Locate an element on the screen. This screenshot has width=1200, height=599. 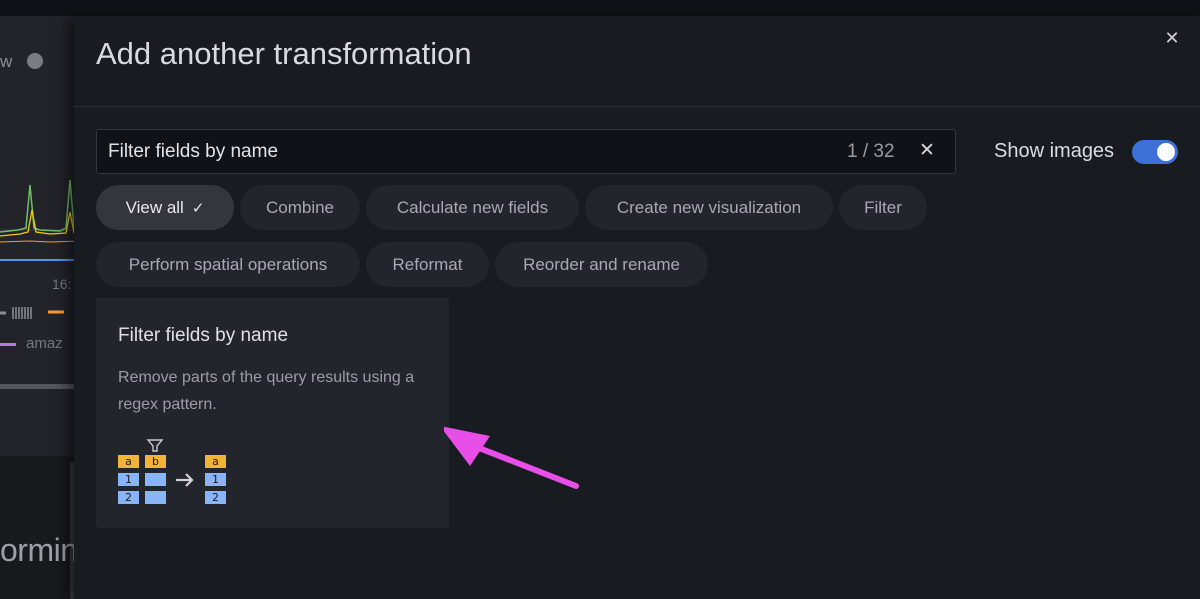
drawer-title: Add another transformation is located at coordinates (284, 53).